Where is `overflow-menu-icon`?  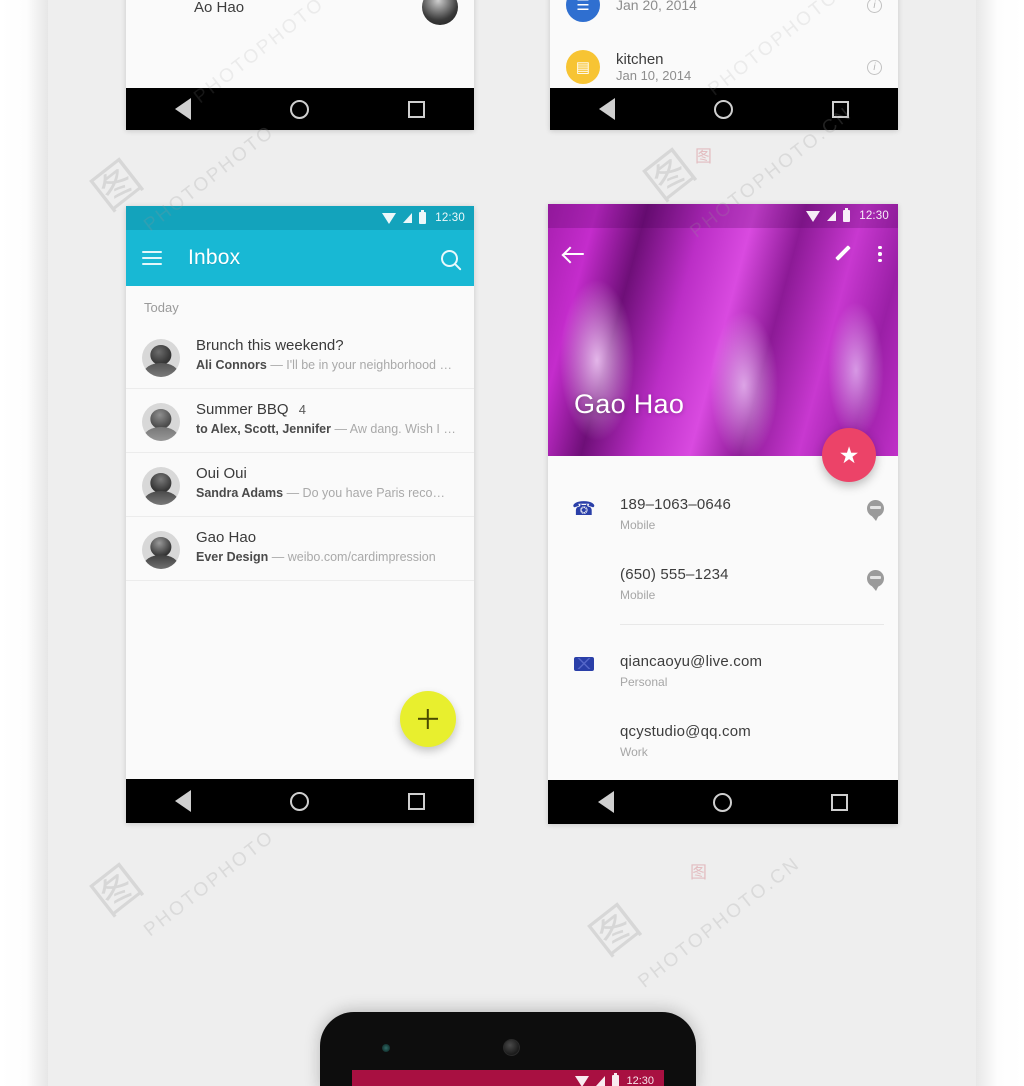
overflow-menu-icon is located at coordinates (880, 254).